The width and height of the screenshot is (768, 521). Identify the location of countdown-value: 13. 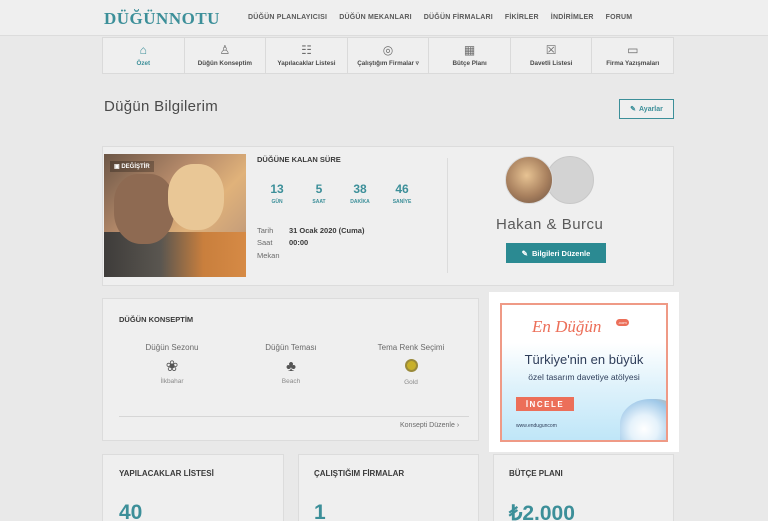
(277, 189).